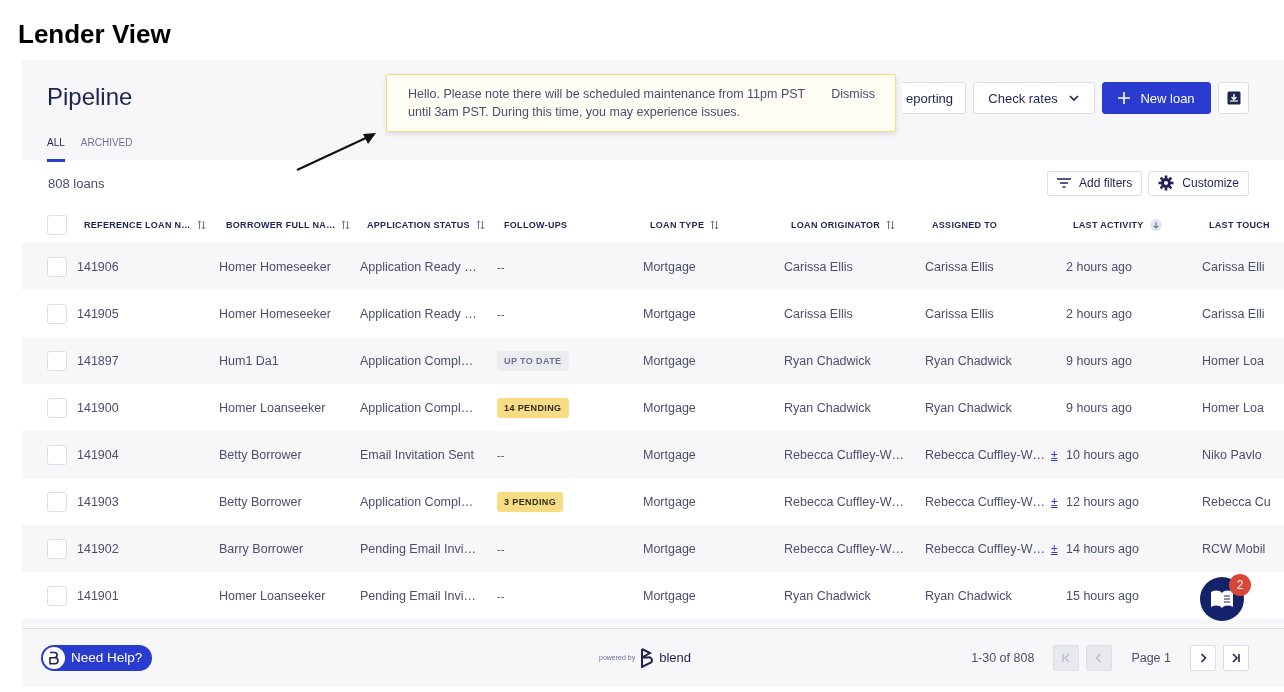 This screenshot has width=1284, height=692. What do you see at coordinates (98, 266) in the screenshot?
I see `table-cell: 141906` at bounding box center [98, 266].